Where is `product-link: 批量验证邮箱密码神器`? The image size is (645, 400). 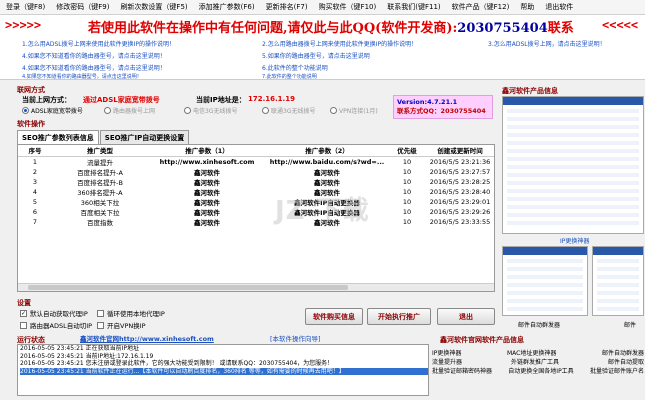 product-link: 批量验证邮箱密码神器 is located at coordinates (462, 370).